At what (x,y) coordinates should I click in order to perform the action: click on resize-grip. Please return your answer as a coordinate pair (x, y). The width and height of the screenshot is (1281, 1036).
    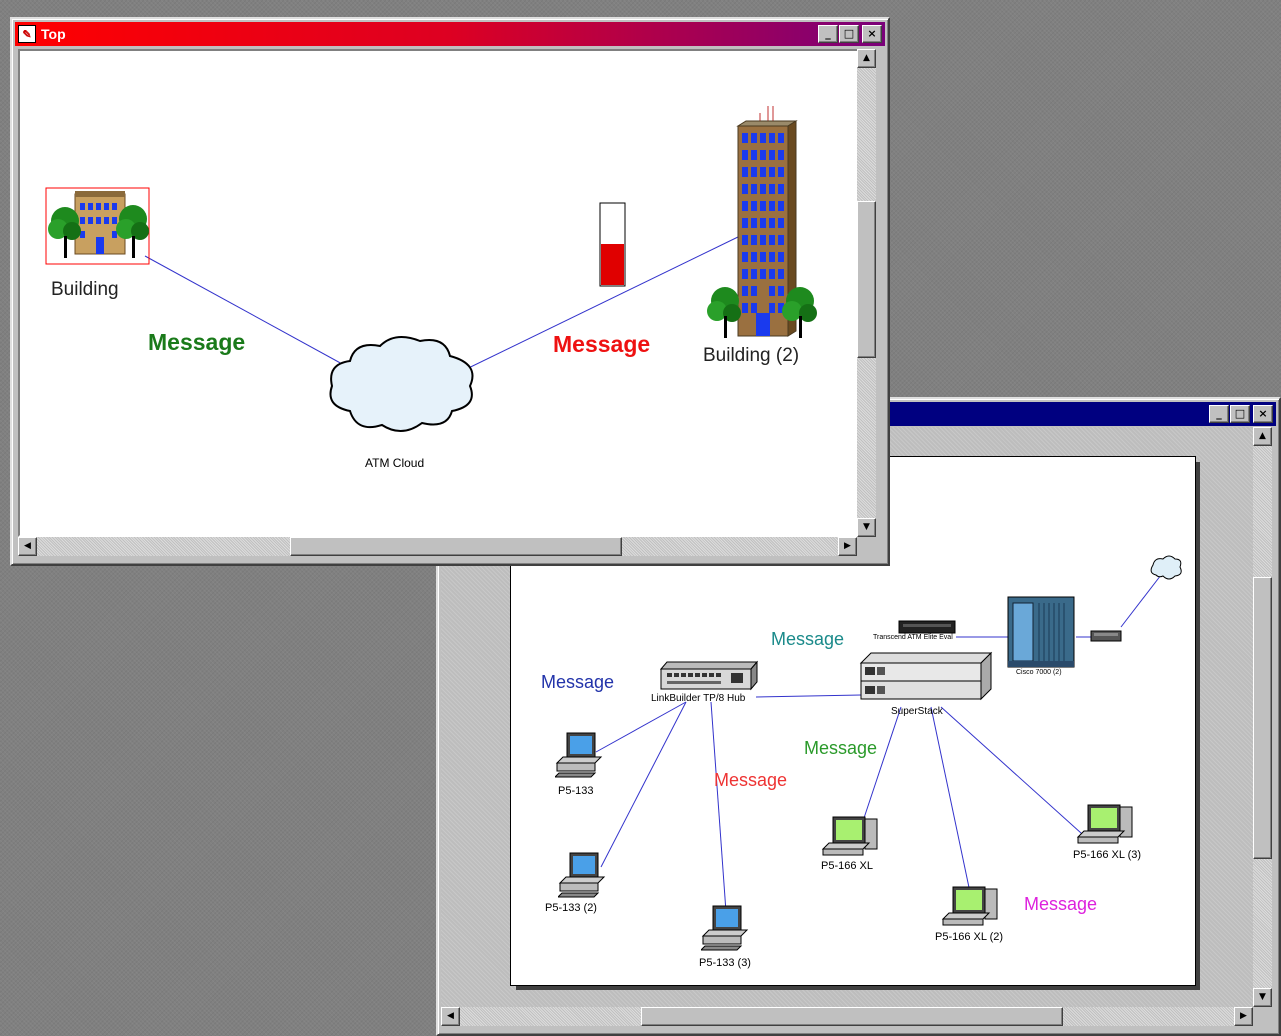
    Looking at the image, I should click on (866, 546).